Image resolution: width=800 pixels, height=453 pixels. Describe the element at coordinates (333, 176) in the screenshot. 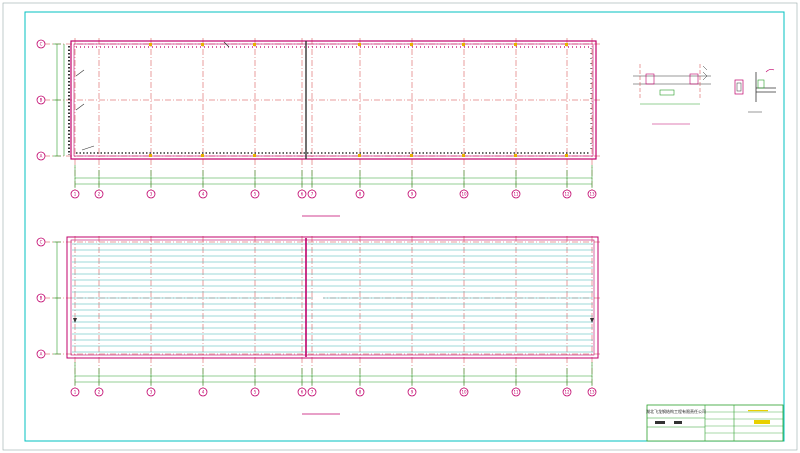

I see `top-plan-bottom-dims` at that location.